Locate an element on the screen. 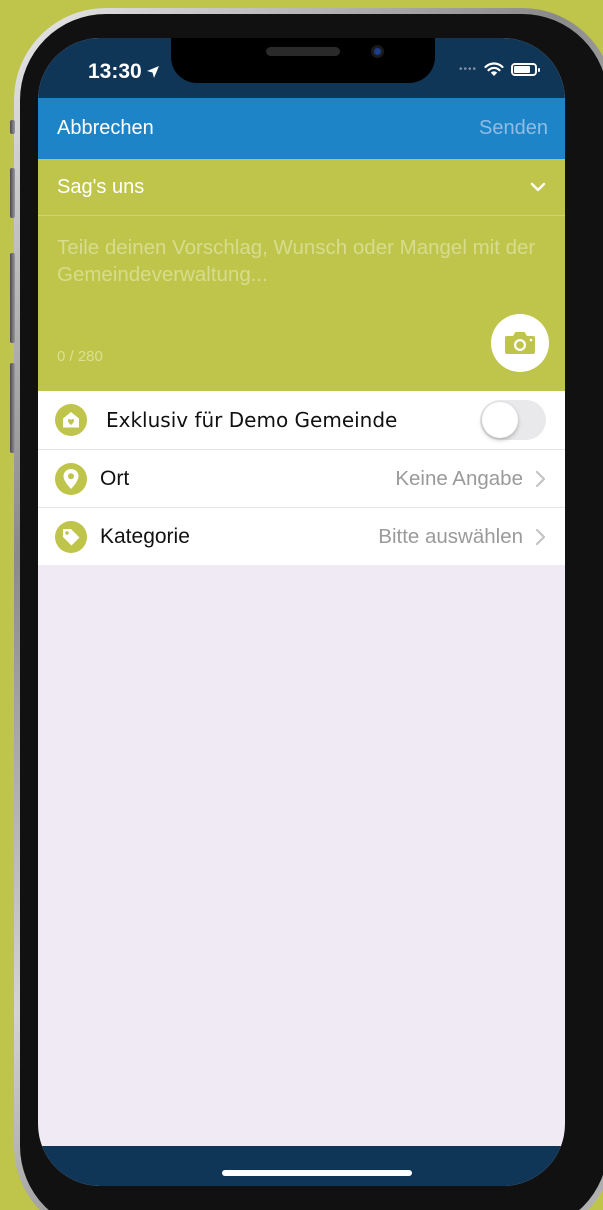 This screenshot has width=603, height=1210. exclusive-row: Exklusiv für Demo Gemeinde is located at coordinates (301, 420).